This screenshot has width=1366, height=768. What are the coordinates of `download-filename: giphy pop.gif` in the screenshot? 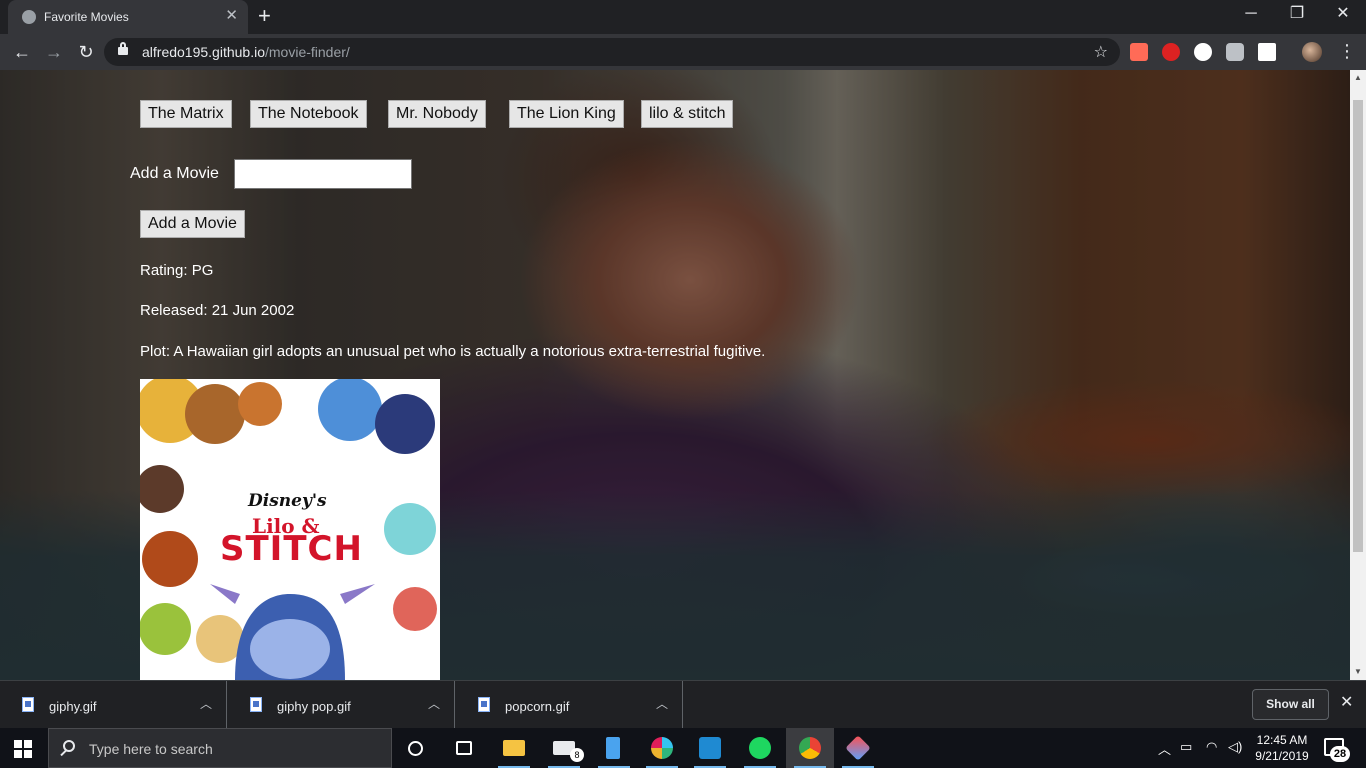 It's located at (314, 706).